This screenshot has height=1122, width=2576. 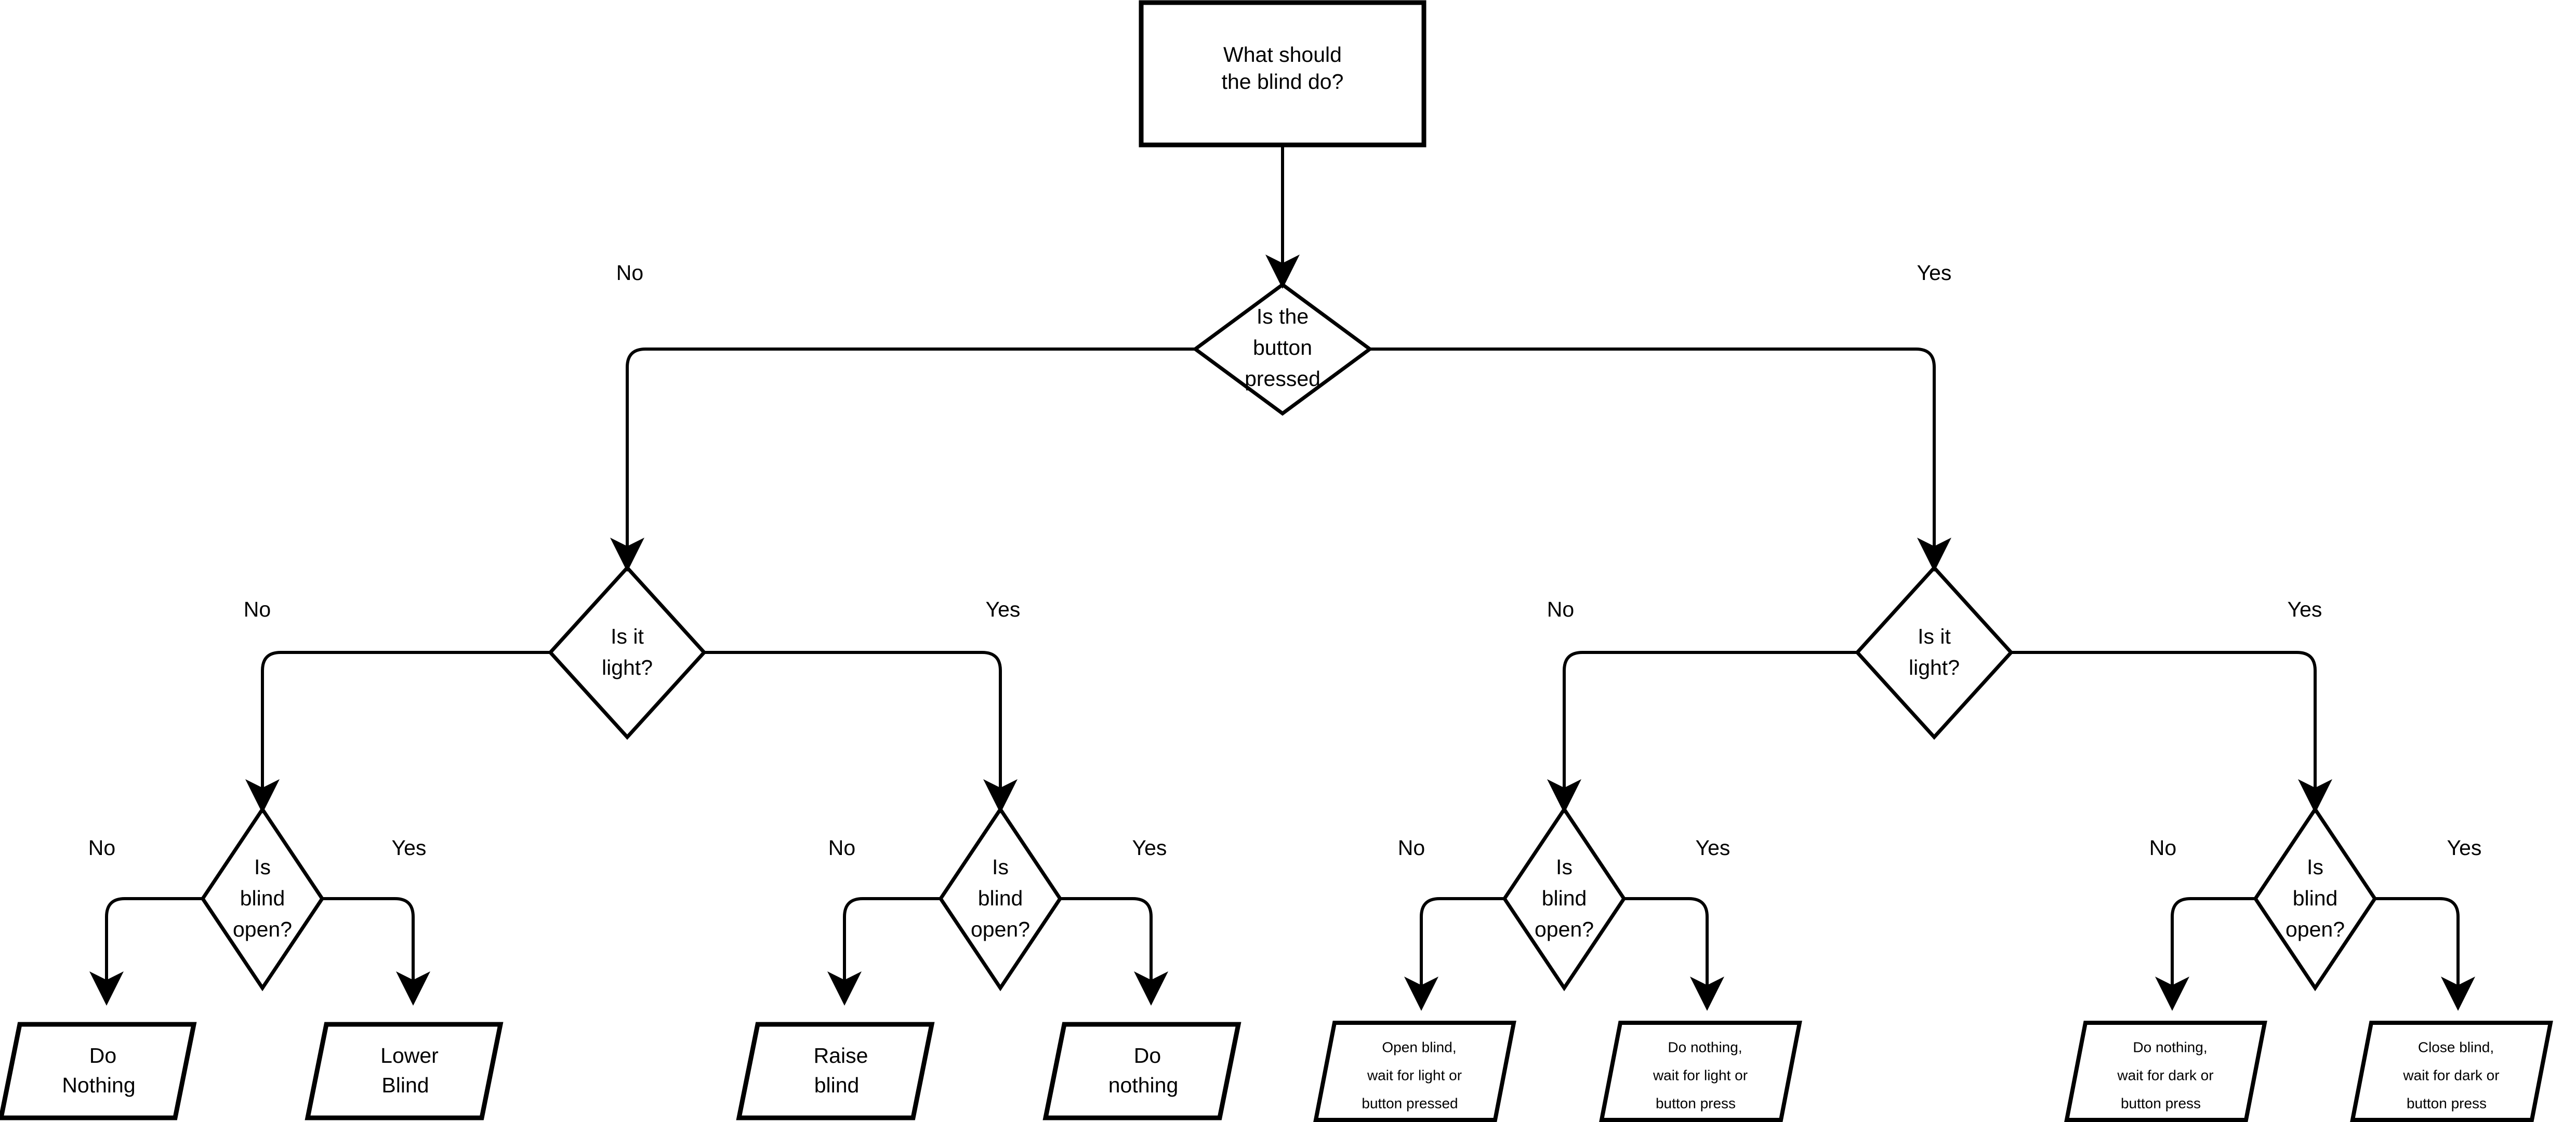 What do you see at coordinates (861, 732) in the screenshot?
I see `edge-light-left-yes` at bounding box center [861, 732].